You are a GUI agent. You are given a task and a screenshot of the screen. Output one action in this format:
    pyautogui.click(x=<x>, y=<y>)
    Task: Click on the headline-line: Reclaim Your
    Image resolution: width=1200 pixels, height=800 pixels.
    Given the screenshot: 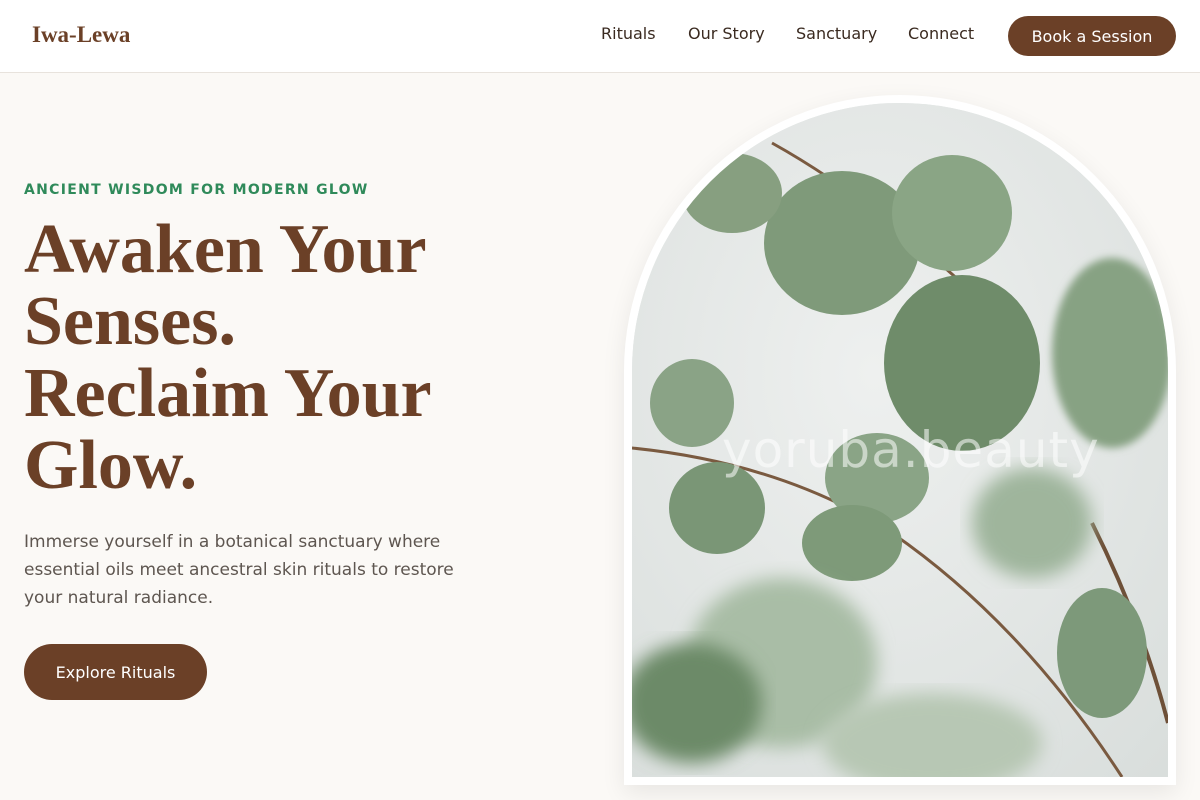 What is the action you would take?
    pyautogui.click(x=228, y=393)
    